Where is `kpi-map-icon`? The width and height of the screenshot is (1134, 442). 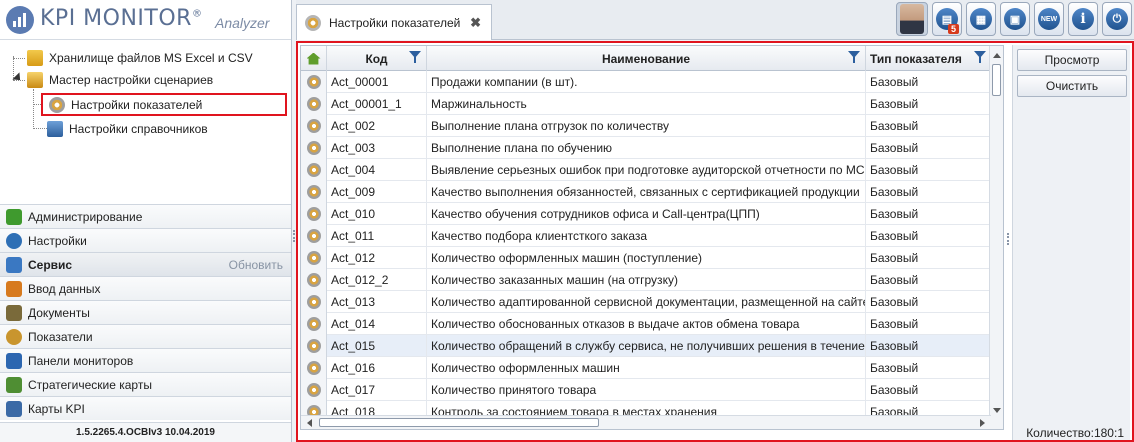 kpi-map-icon is located at coordinates (14, 408).